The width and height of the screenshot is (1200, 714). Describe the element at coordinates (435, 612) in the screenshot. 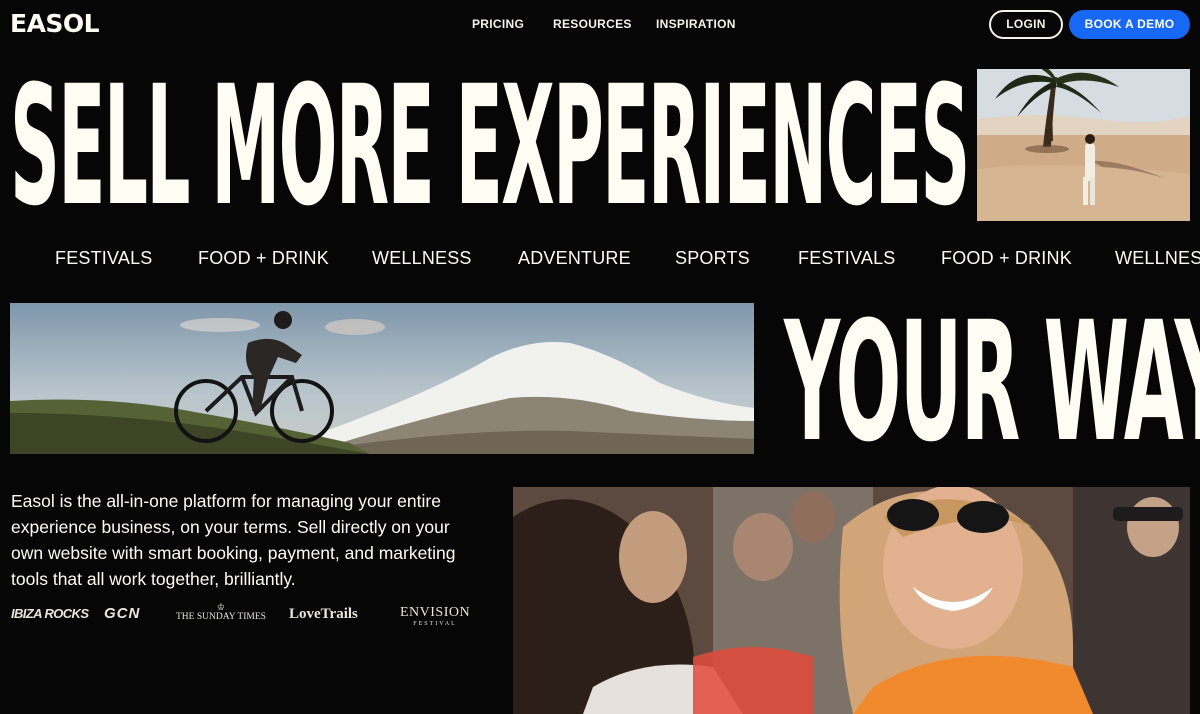

I see `envision-wordmark: ENVISION` at that location.